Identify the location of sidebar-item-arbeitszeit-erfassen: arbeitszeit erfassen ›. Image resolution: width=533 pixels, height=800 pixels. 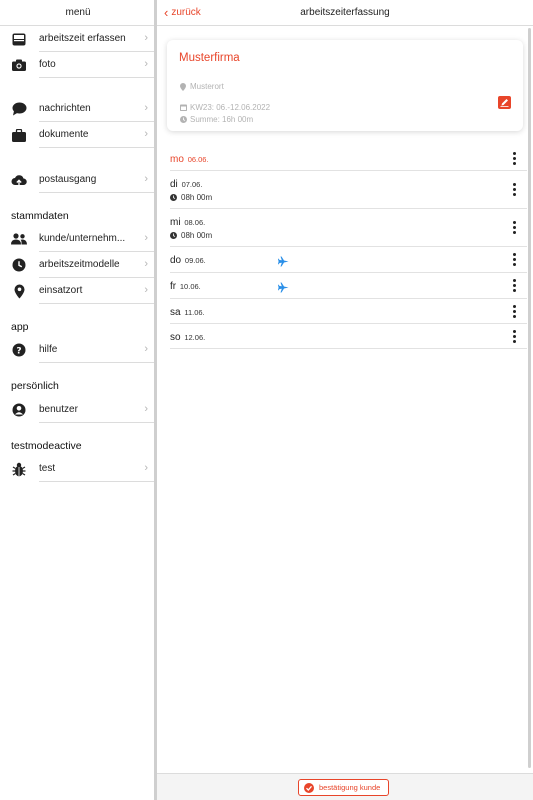
(78, 39).